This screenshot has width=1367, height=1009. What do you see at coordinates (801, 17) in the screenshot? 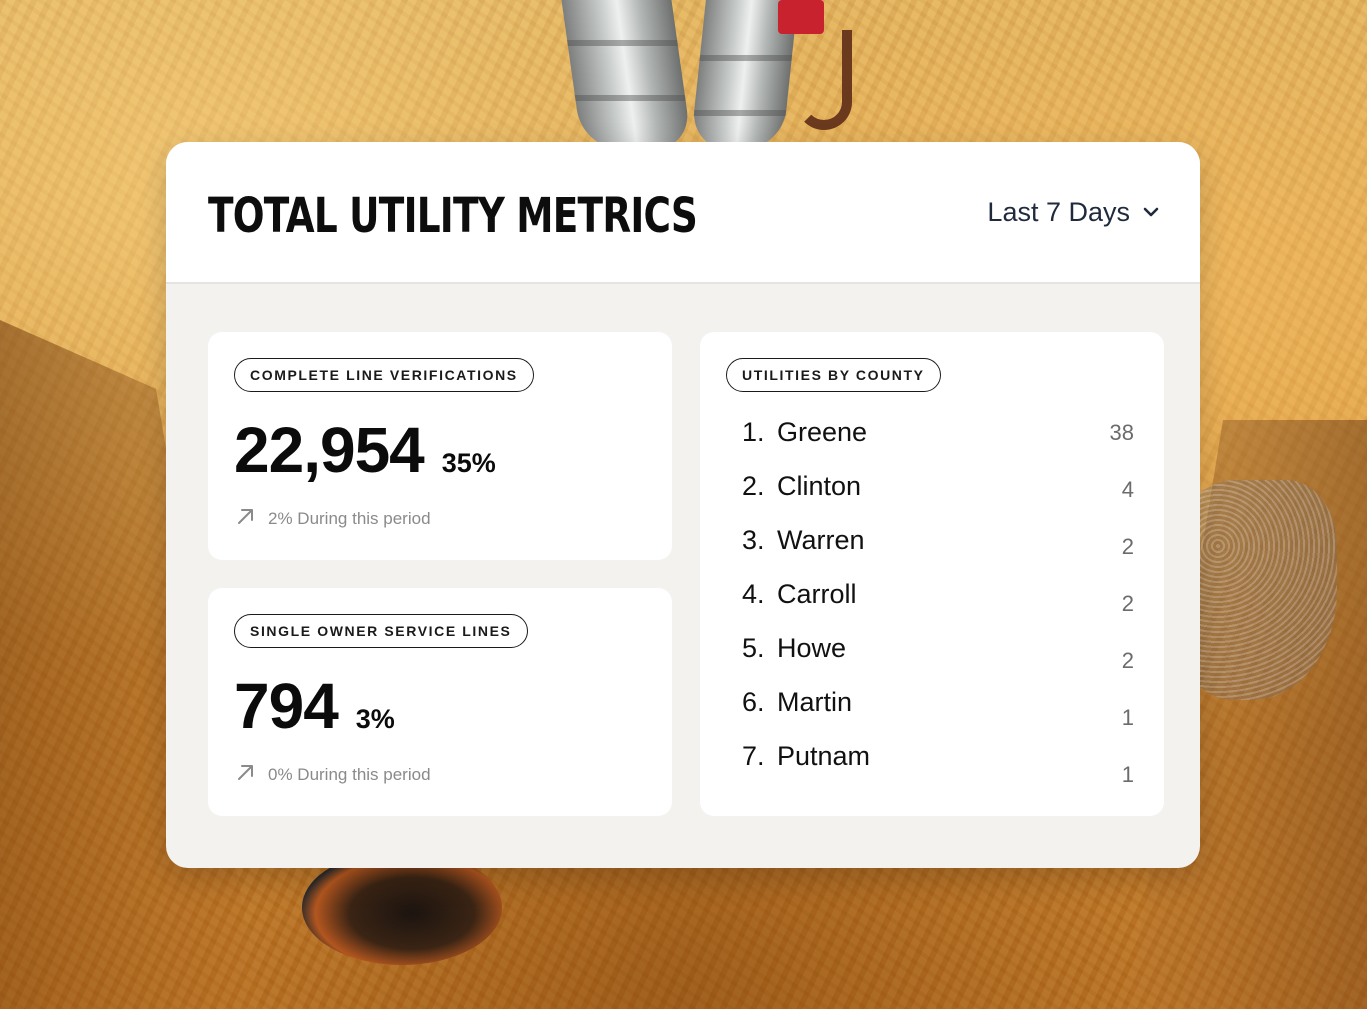
I see `crane-hook-block` at bounding box center [801, 17].